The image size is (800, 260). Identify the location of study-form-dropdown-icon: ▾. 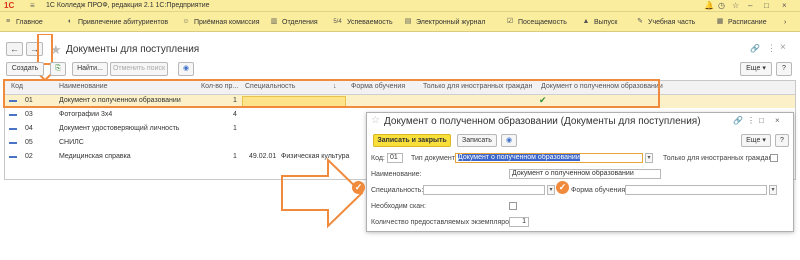
(773, 190).